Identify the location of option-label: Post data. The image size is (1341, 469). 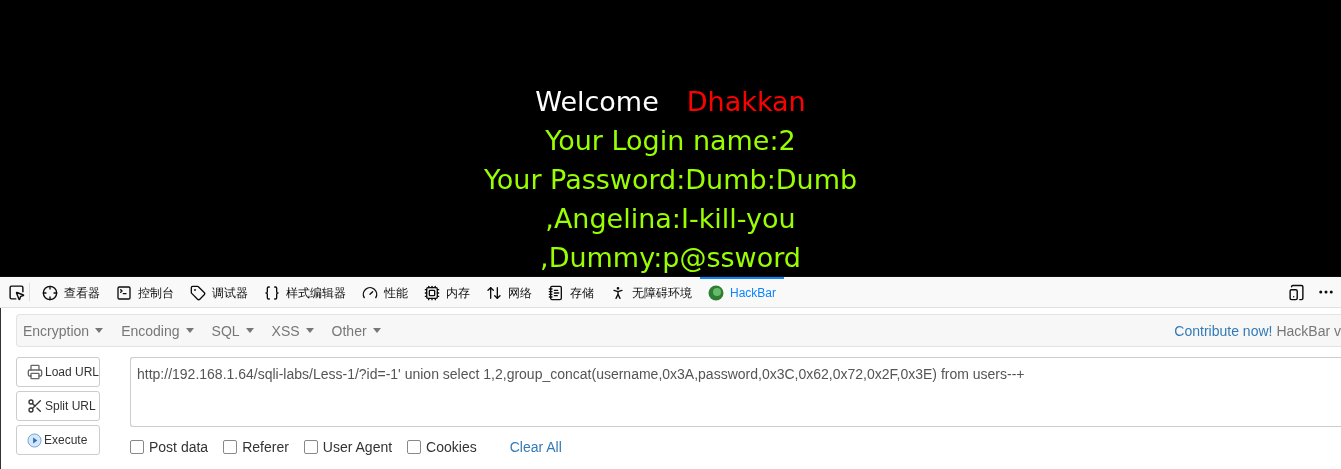
(179, 447).